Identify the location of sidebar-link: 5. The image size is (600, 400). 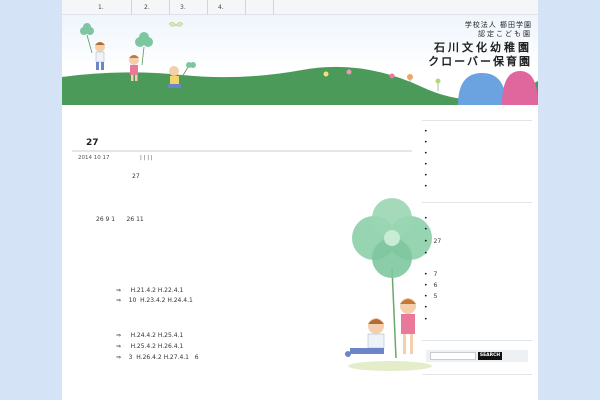
(474, 297).